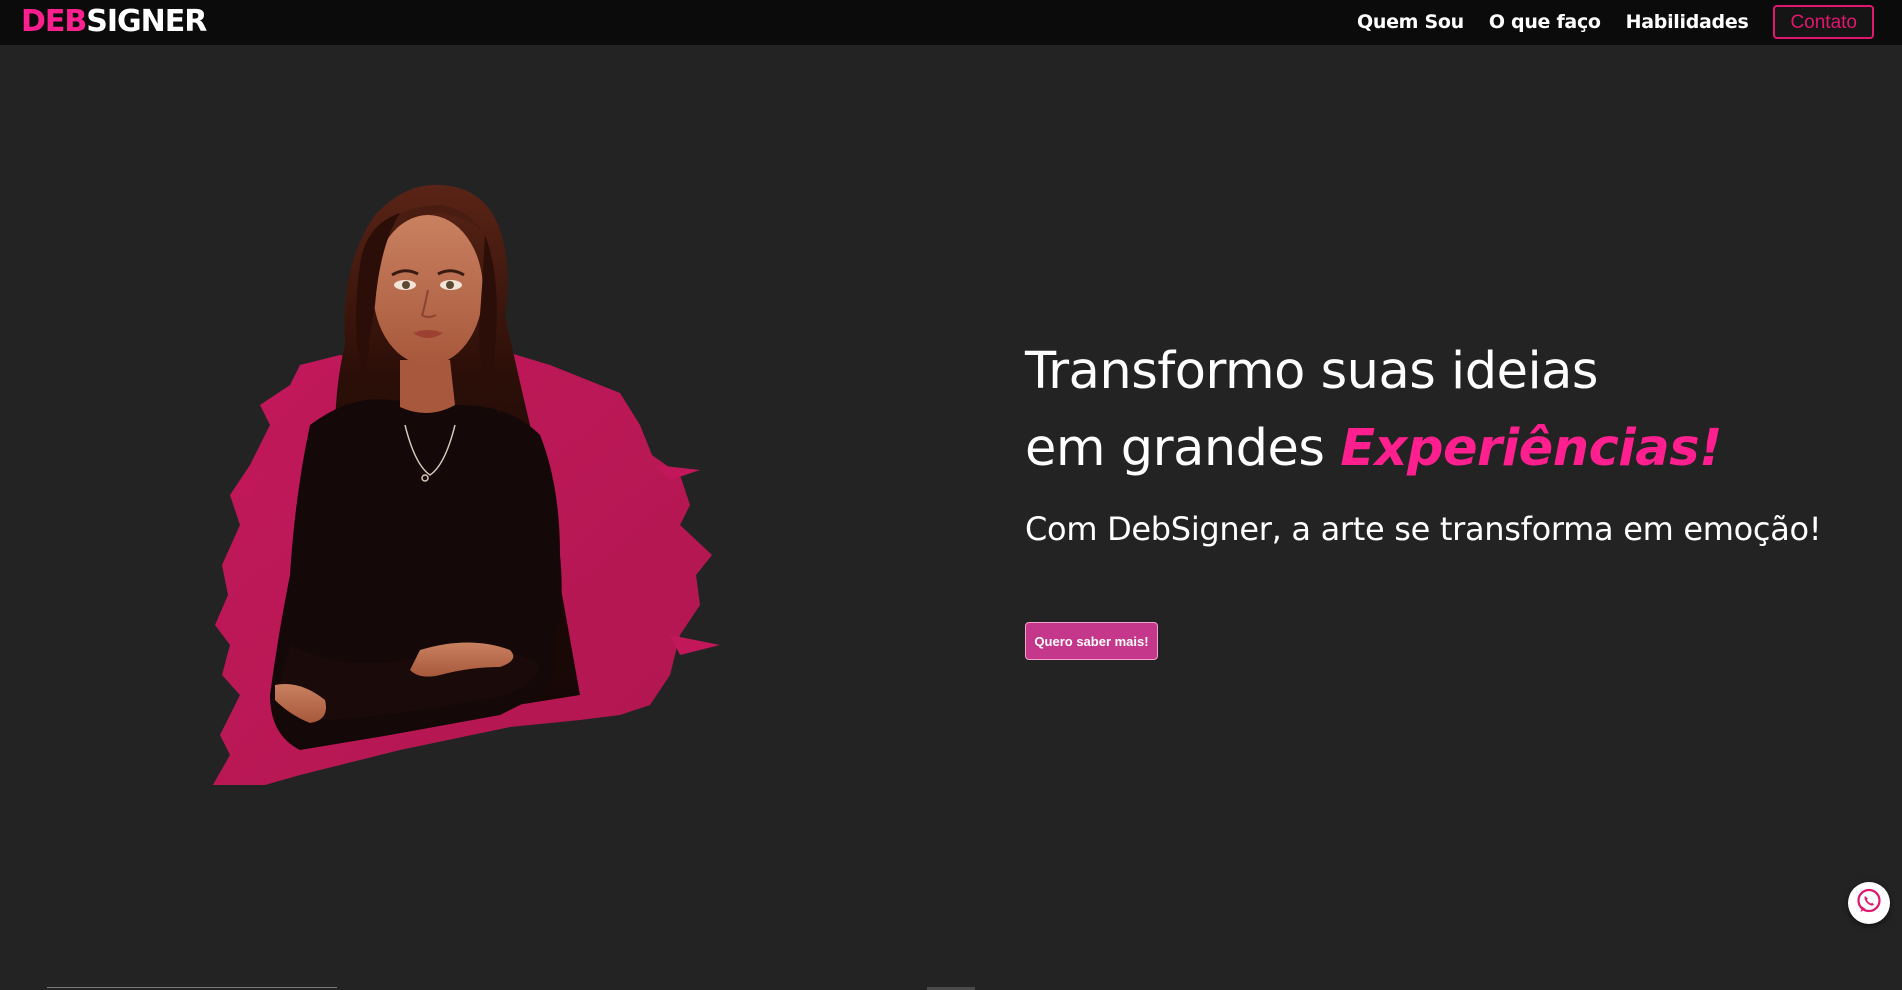 The height and width of the screenshot is (990, 1902). Describe the element at coordinates (1531, 448) in the screenshot. I see `headline-accent: Experiências!` at that location.